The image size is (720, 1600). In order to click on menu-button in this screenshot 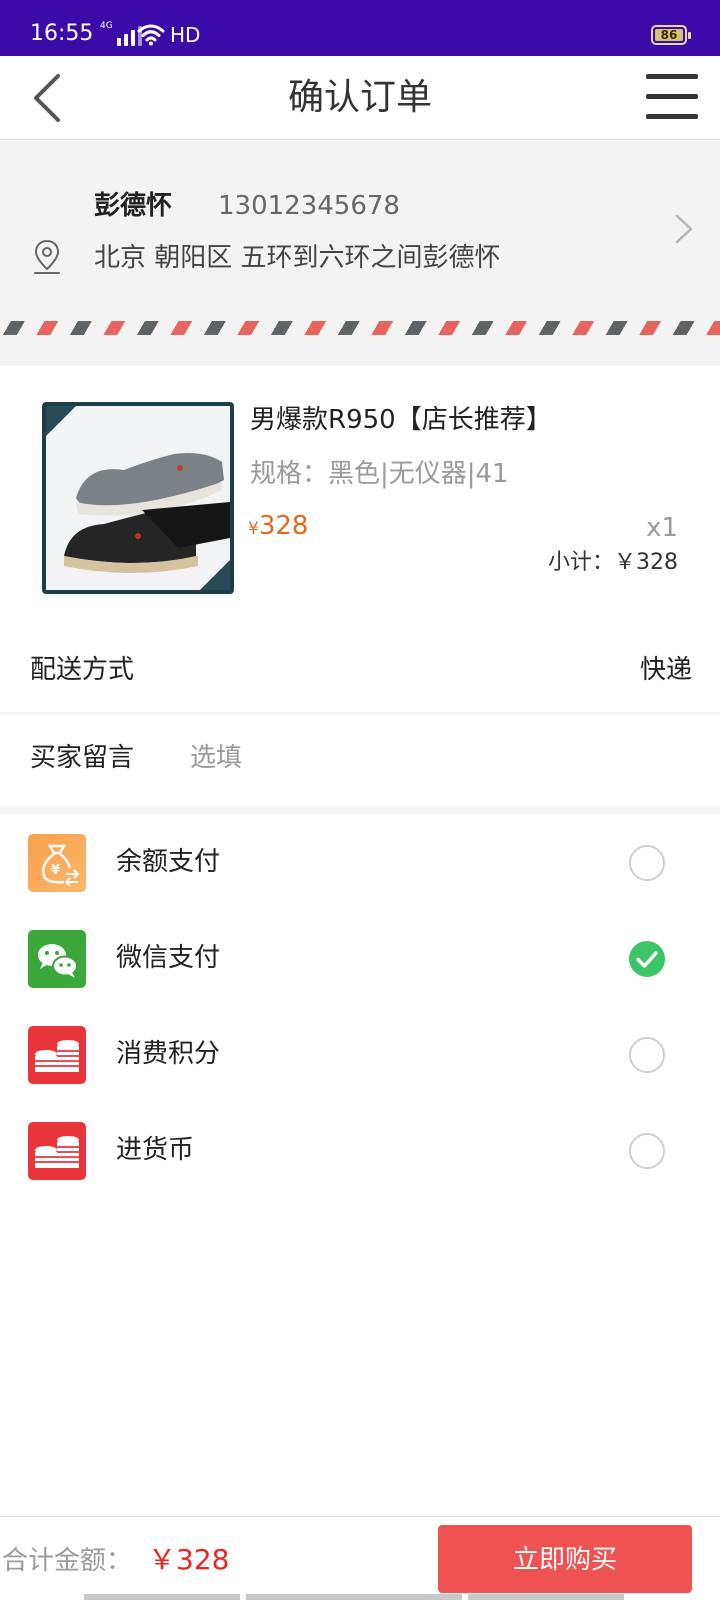, I will do `click(672, 97)`.